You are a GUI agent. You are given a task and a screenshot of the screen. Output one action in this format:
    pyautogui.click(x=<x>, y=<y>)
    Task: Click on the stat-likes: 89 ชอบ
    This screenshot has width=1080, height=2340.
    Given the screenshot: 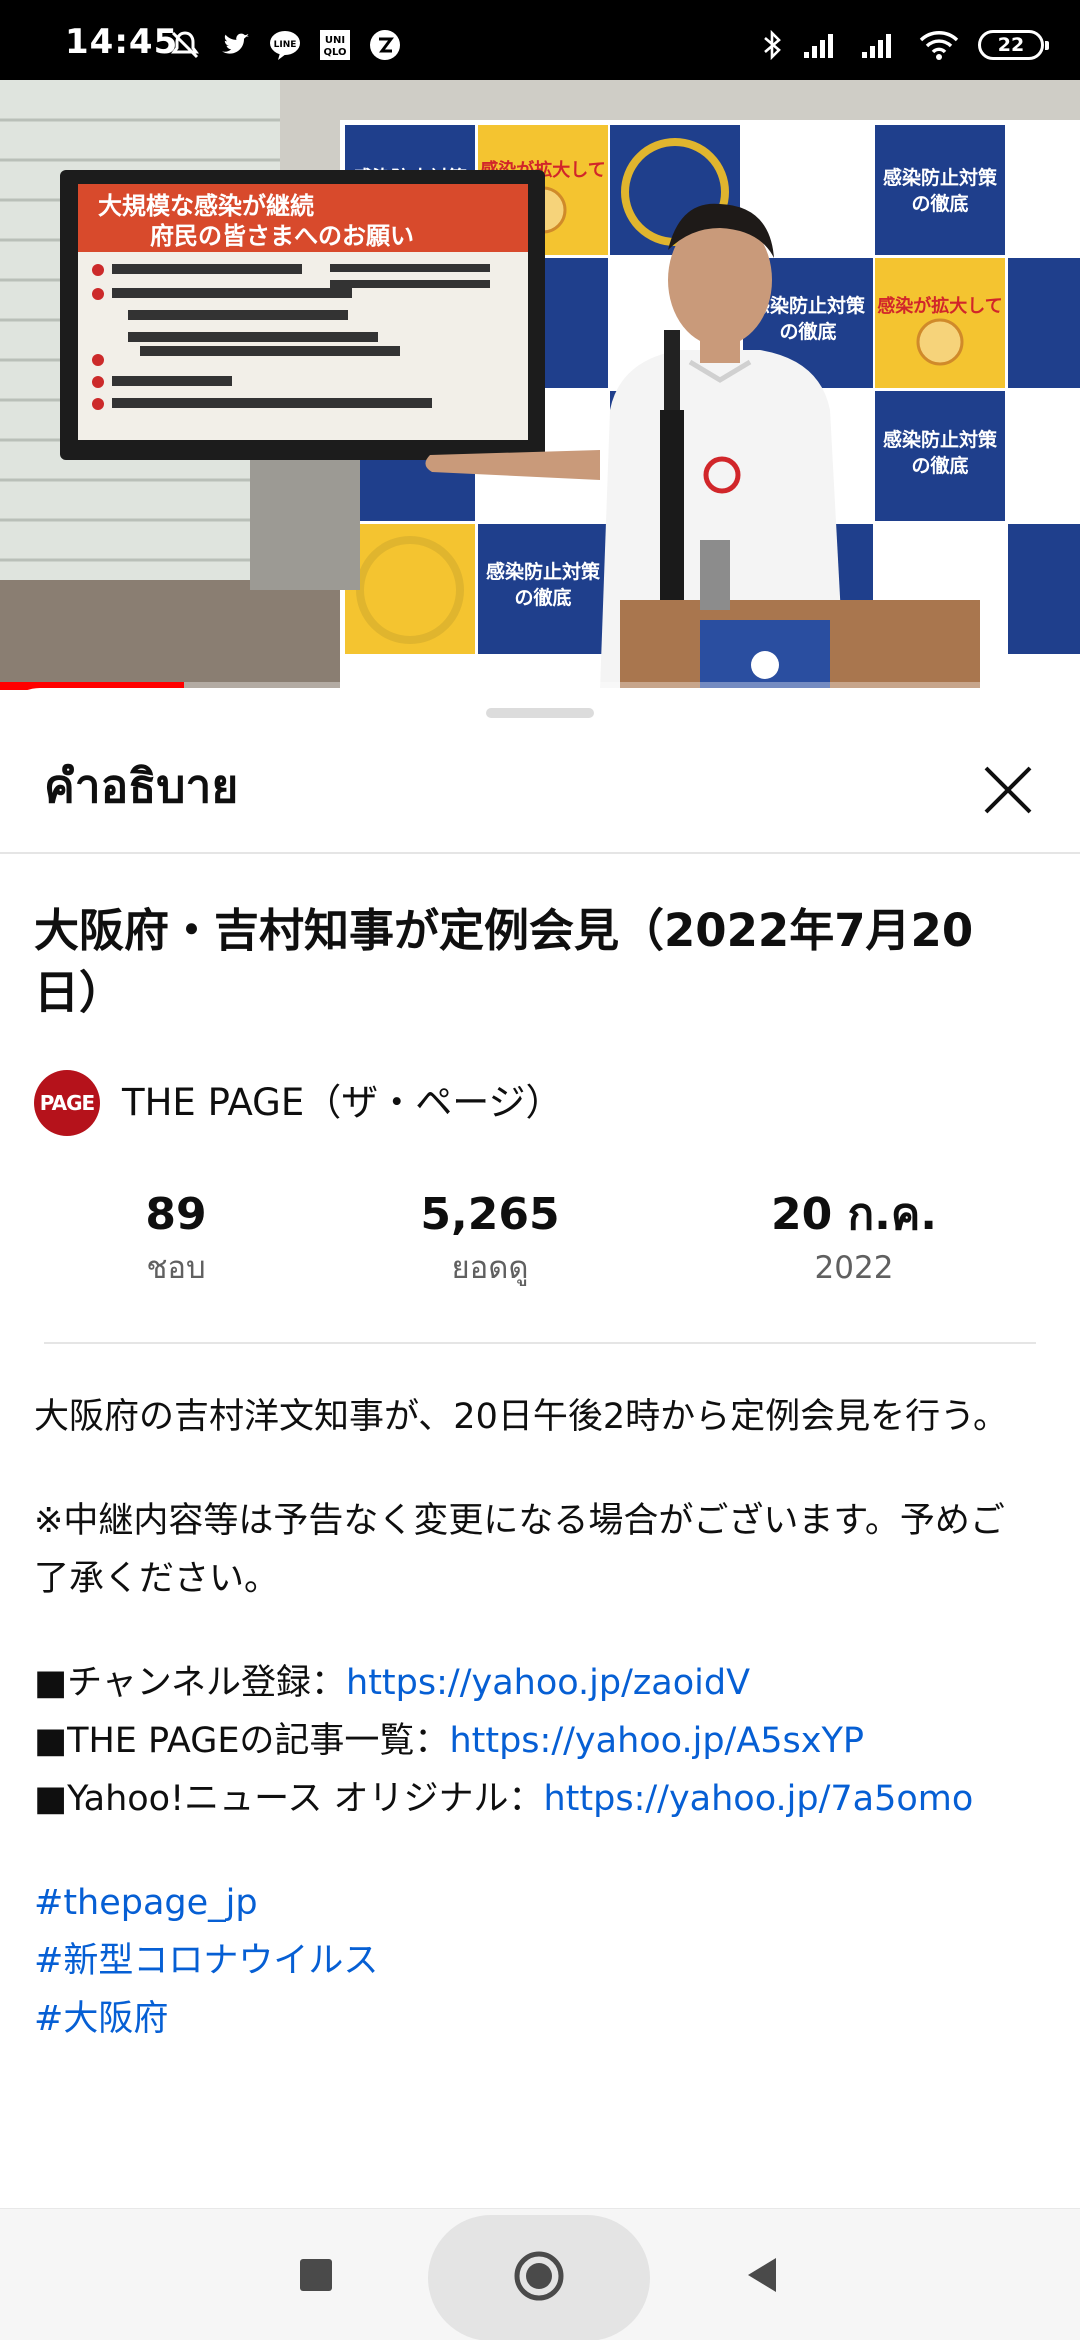 What is the action you would take?
    pyautogui.click(x=176, y=1239)
    